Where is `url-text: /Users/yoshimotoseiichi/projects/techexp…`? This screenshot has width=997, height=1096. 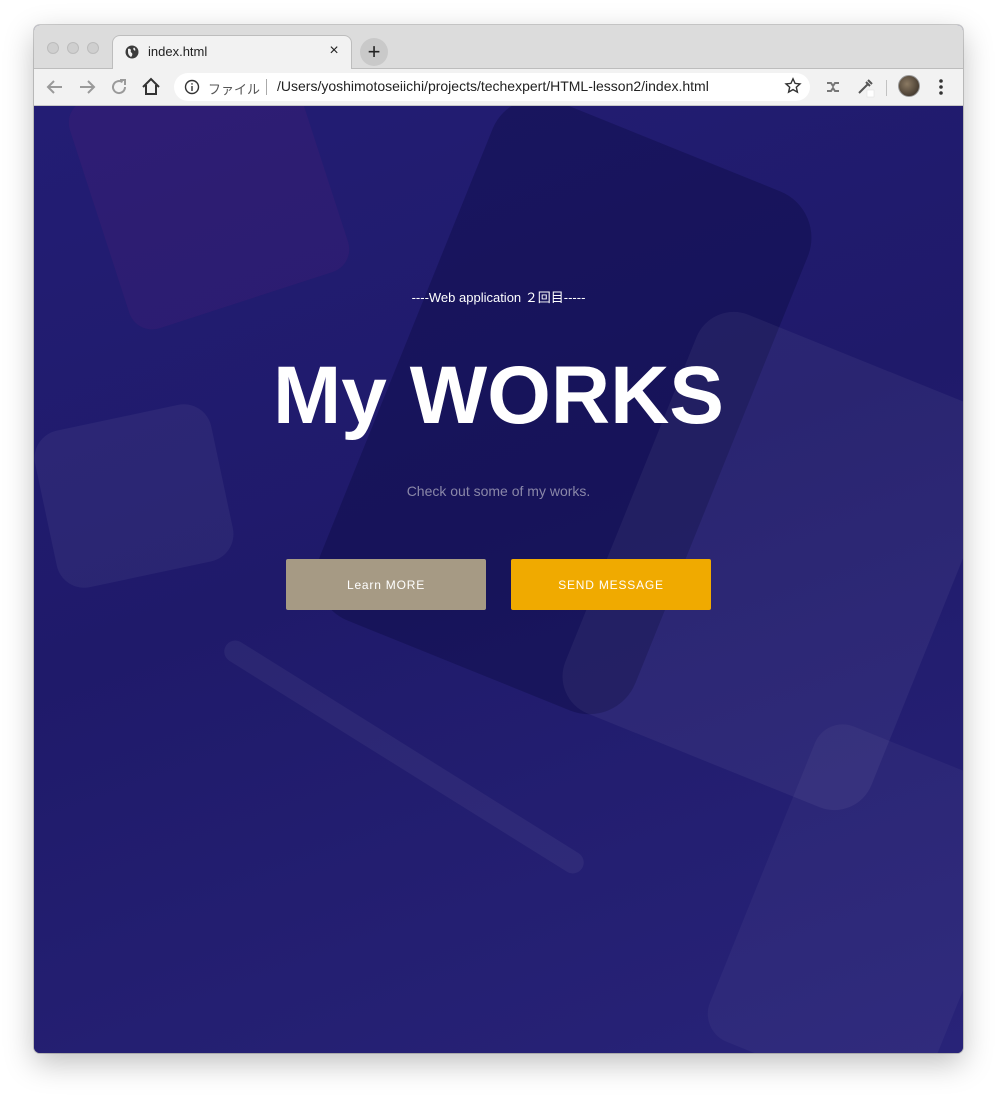
url-text: /Users/yoshimotoseiichi/projects/techexp… is located at coordinates (493, 86).